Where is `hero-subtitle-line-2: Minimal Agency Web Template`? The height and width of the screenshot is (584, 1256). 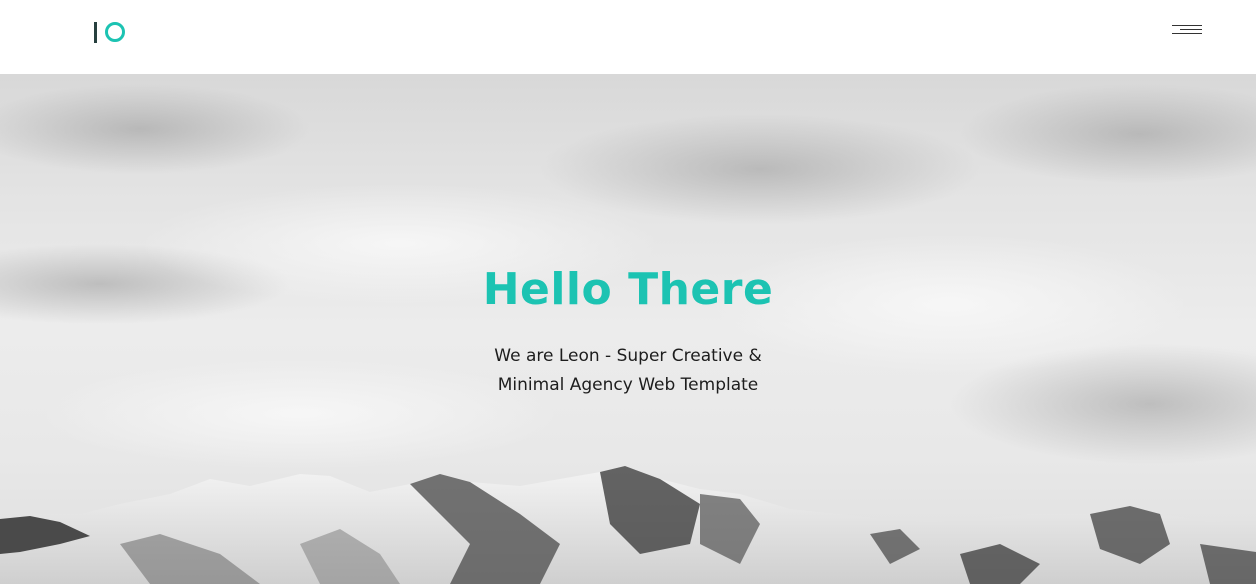 hero-subtitle-line-2: Minimal Agency Web Template is located at coordinates (628, 385).